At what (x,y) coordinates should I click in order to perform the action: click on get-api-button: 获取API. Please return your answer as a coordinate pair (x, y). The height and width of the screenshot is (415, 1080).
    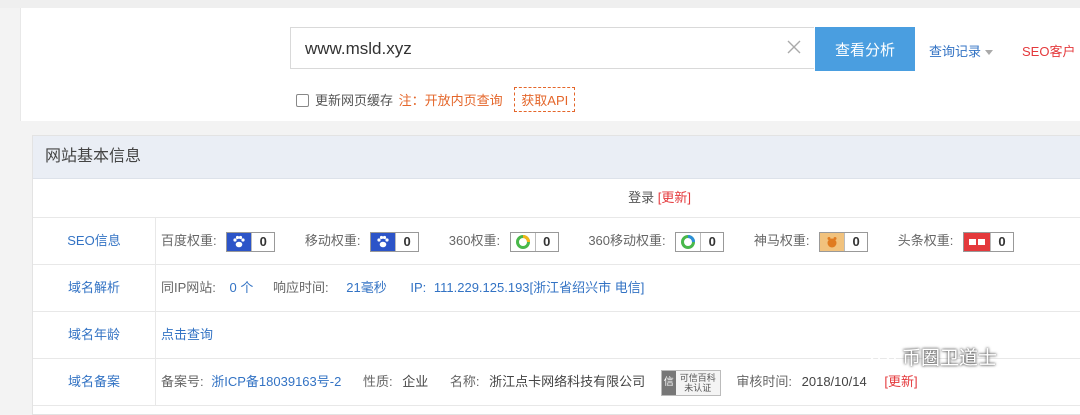
    Looking at the image, I should click on (545, 99).